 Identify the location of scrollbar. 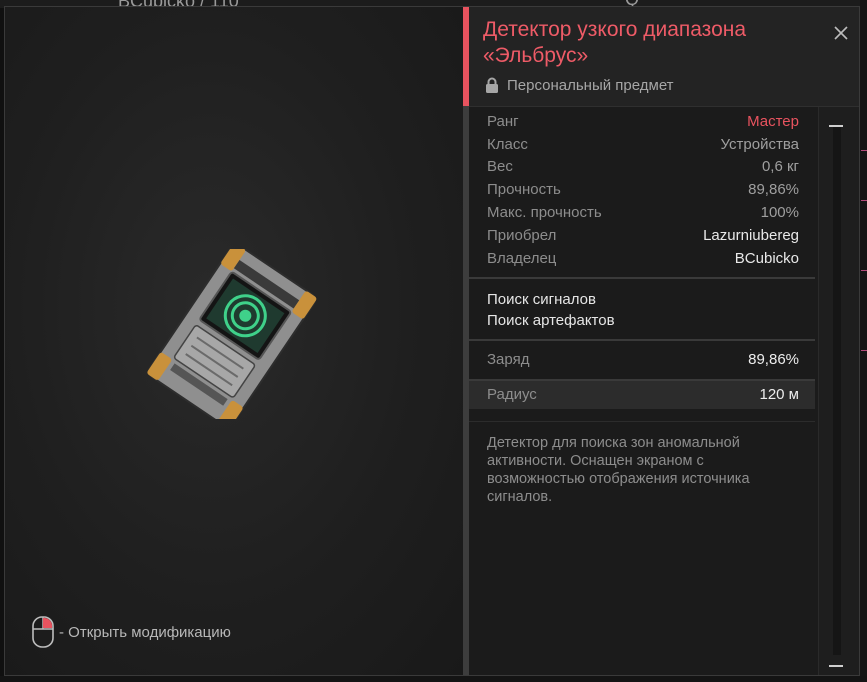
(838, 391).